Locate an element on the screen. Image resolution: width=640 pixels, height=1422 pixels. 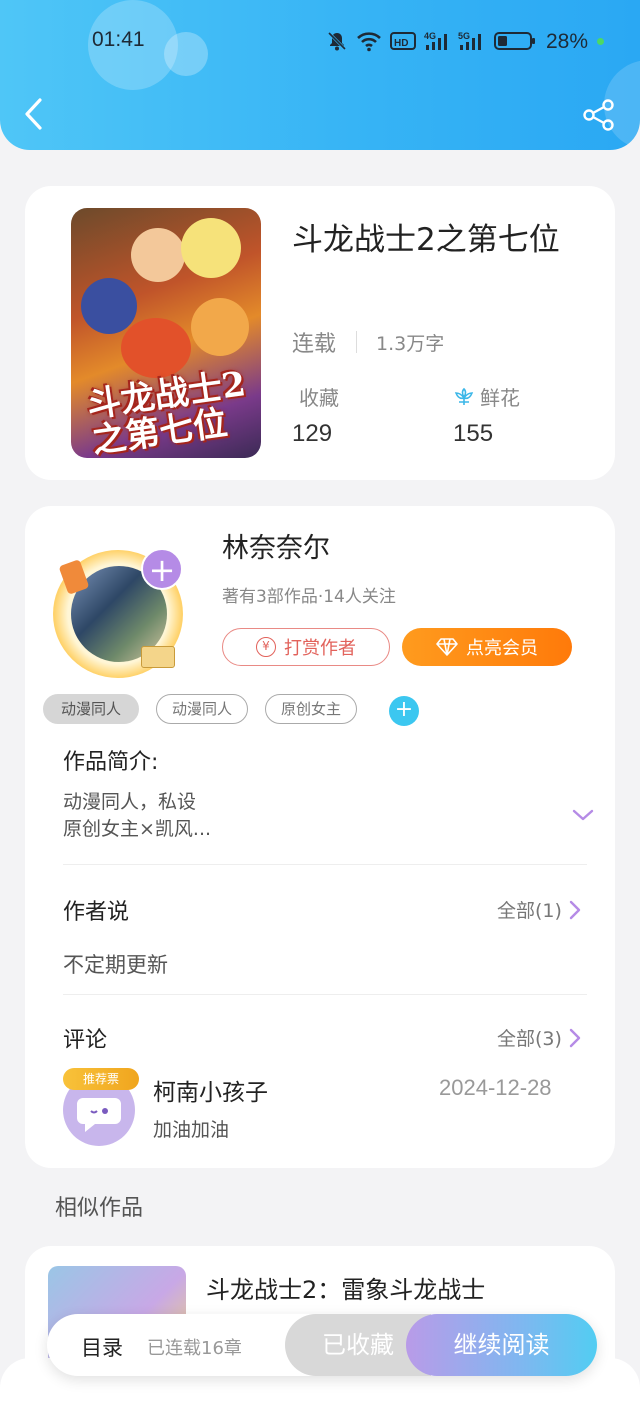
chapter-count: 已连载16章 is located at coordinates (194, 1348).